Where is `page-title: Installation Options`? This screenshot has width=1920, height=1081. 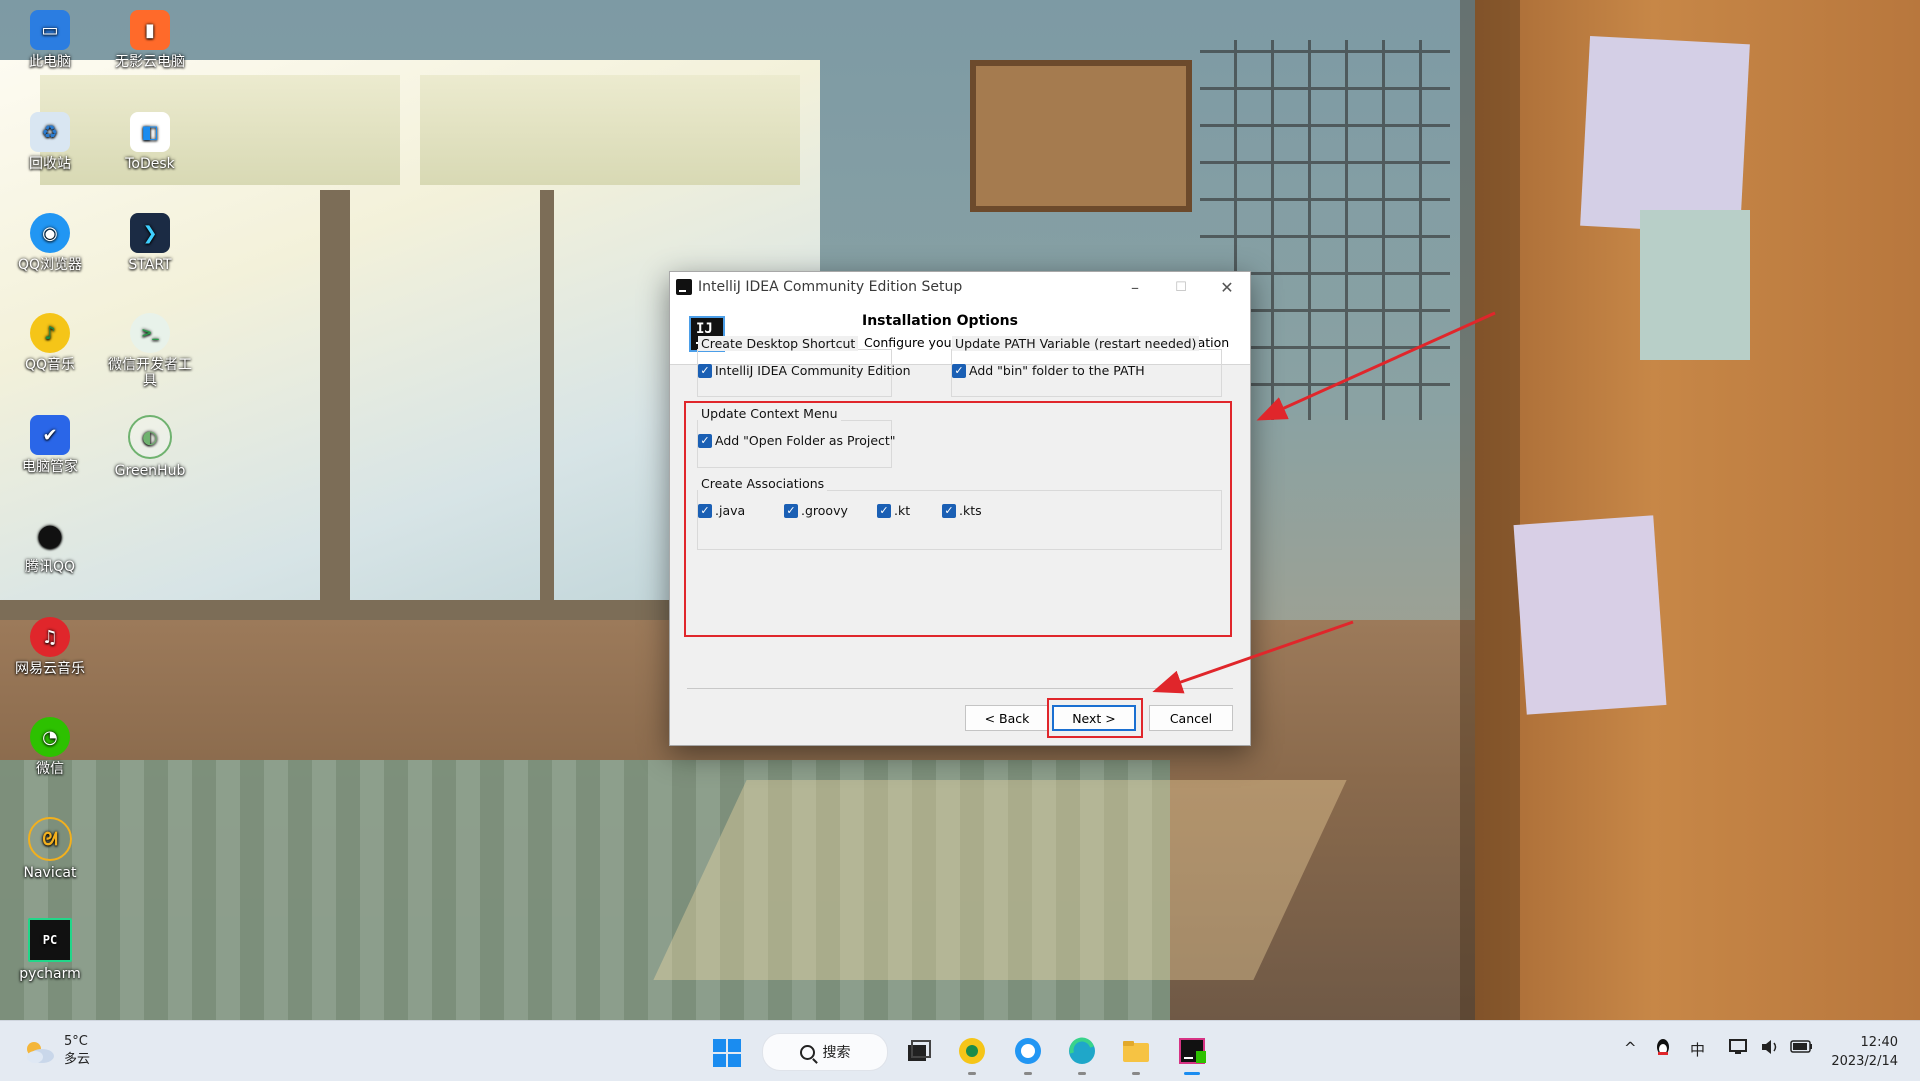 page-title: Installation Options is located at coordinates (940, 321).